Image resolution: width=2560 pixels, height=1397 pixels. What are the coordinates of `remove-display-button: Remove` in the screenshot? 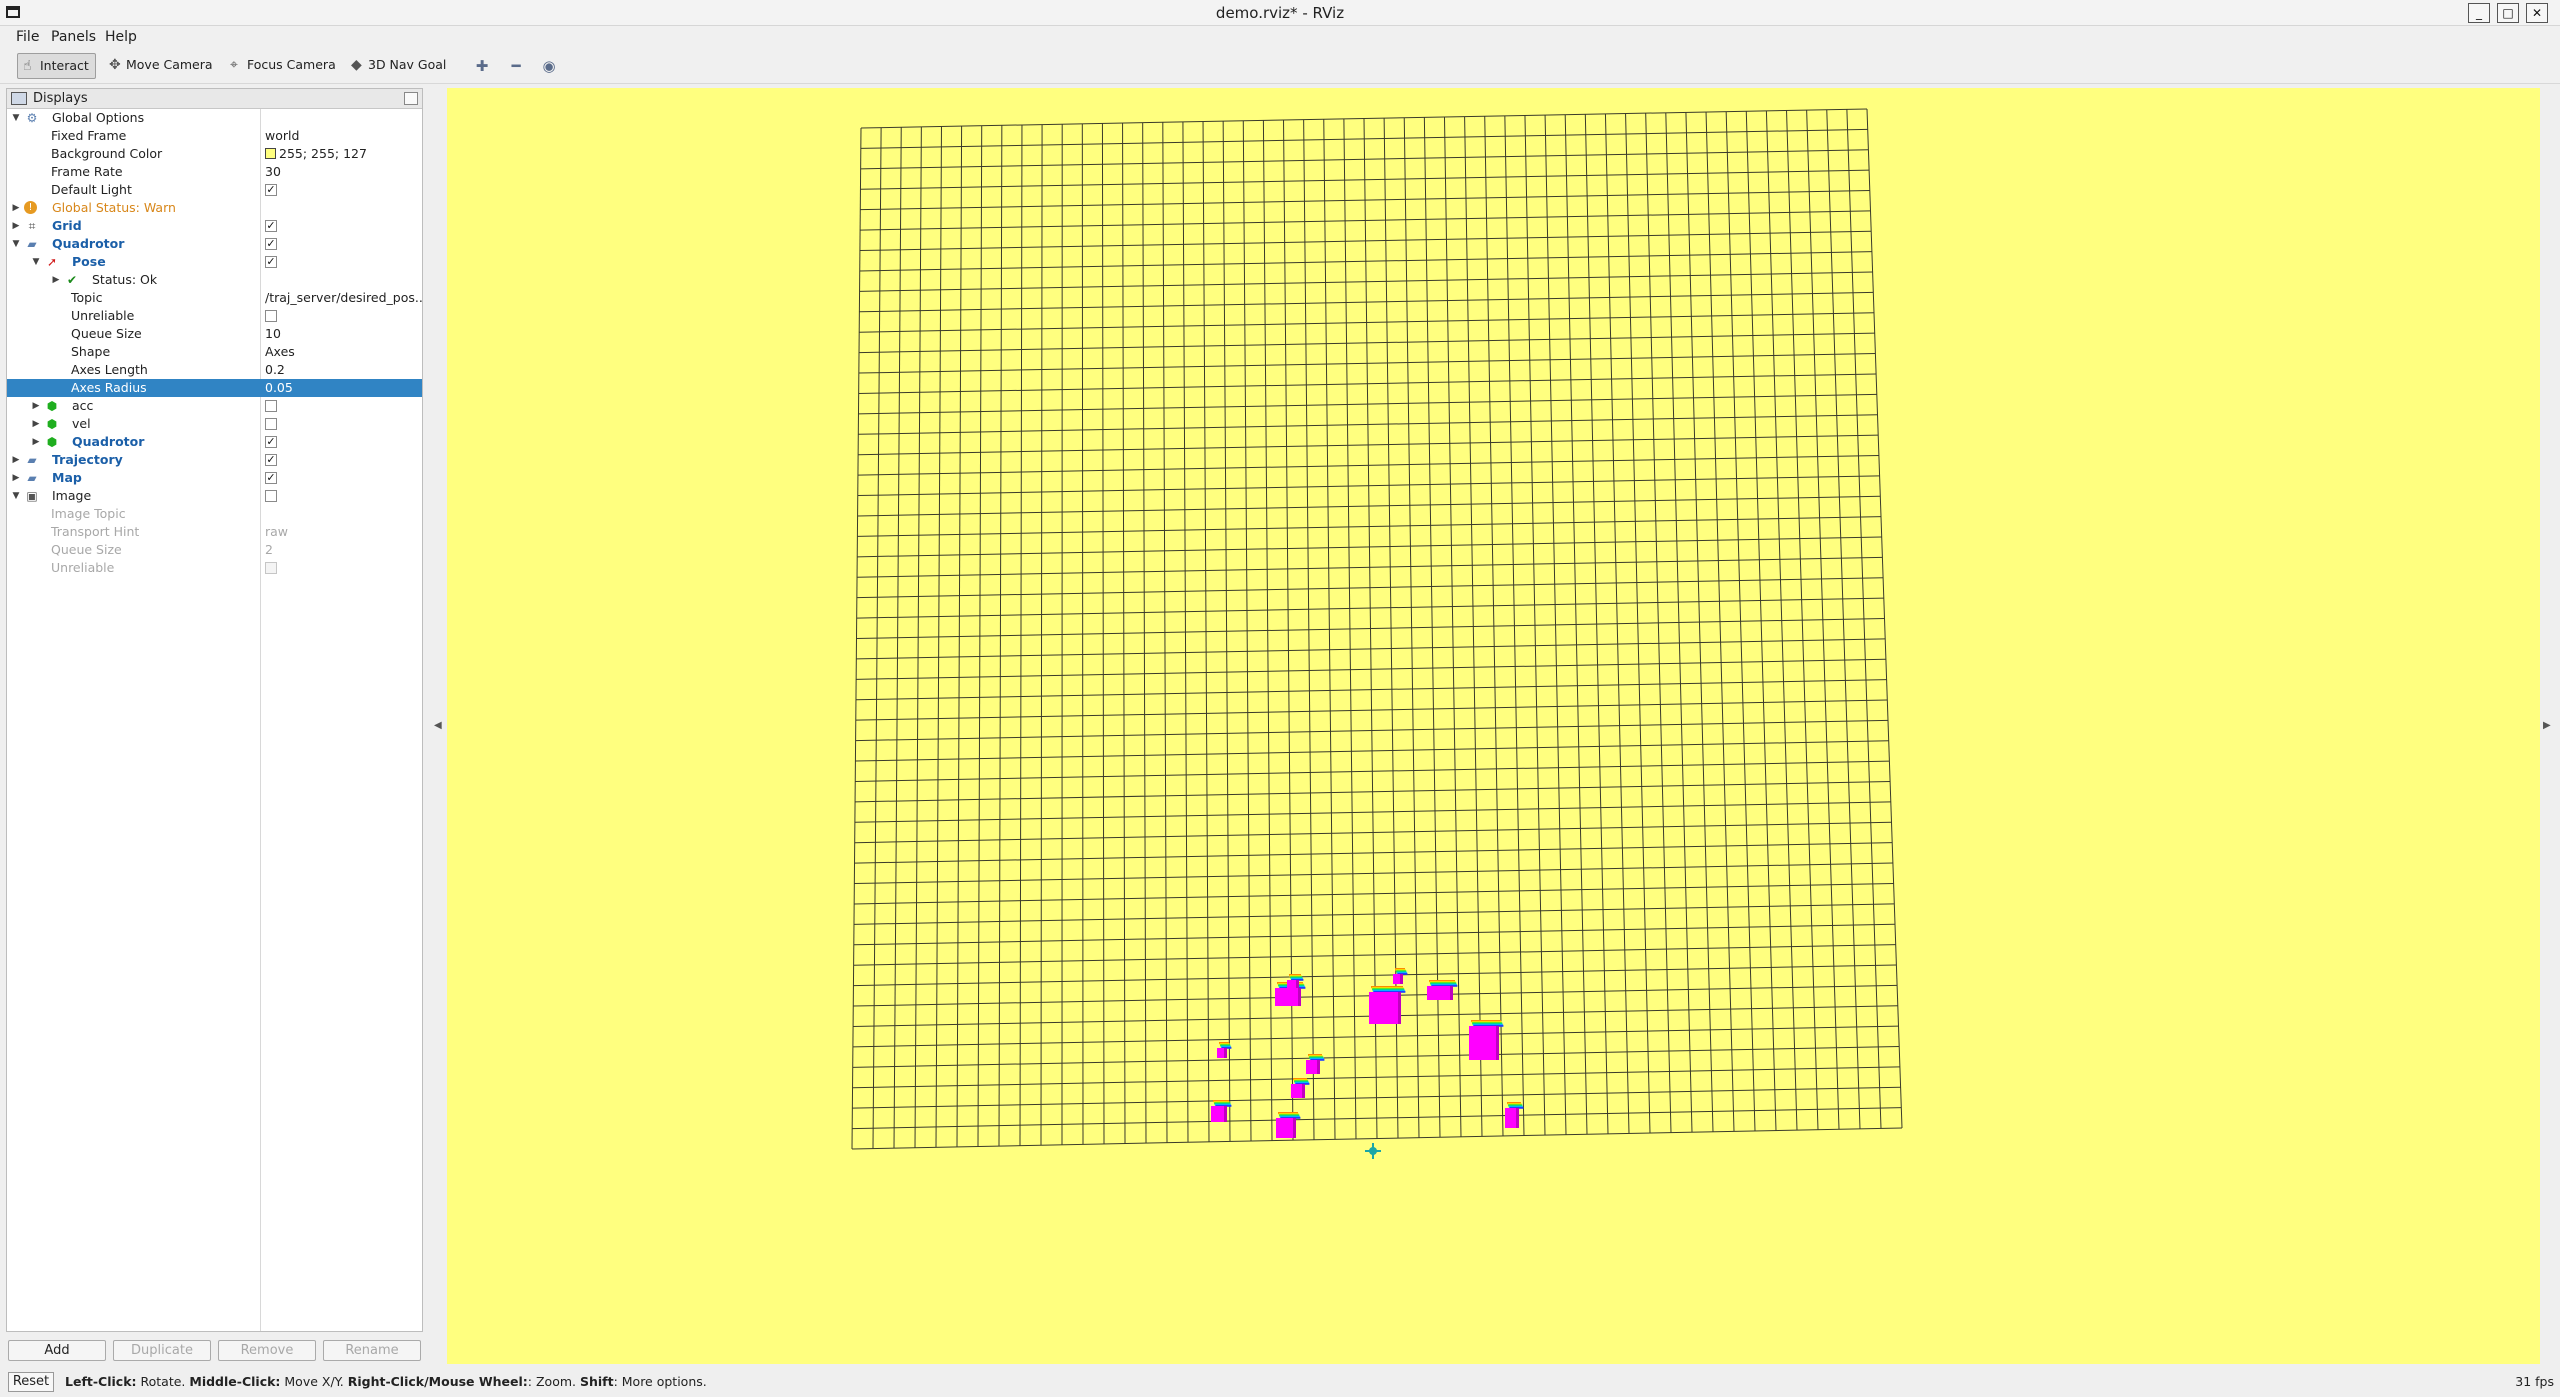 It's located at (267, 1350).